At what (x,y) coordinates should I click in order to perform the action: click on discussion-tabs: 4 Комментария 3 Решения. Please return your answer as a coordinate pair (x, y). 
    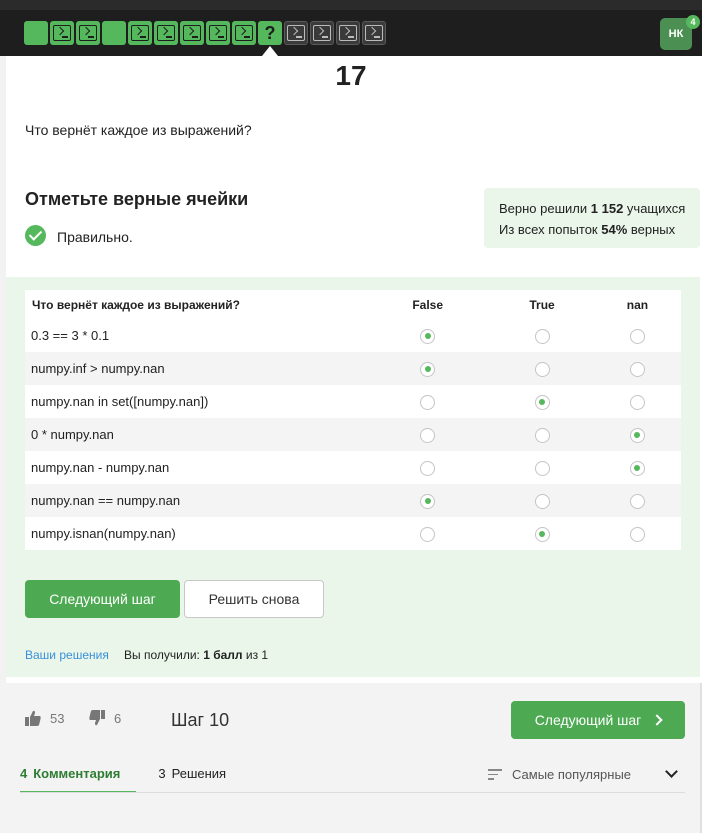
    Looking at the image, I should click on (134, 779).